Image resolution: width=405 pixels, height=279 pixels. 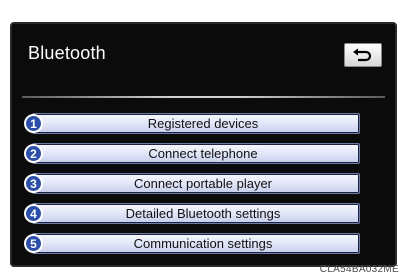 What do you see at coordinates (33, 123) in the screenshot?
I see `callout-number: 1` at bounding box center [33, 123].